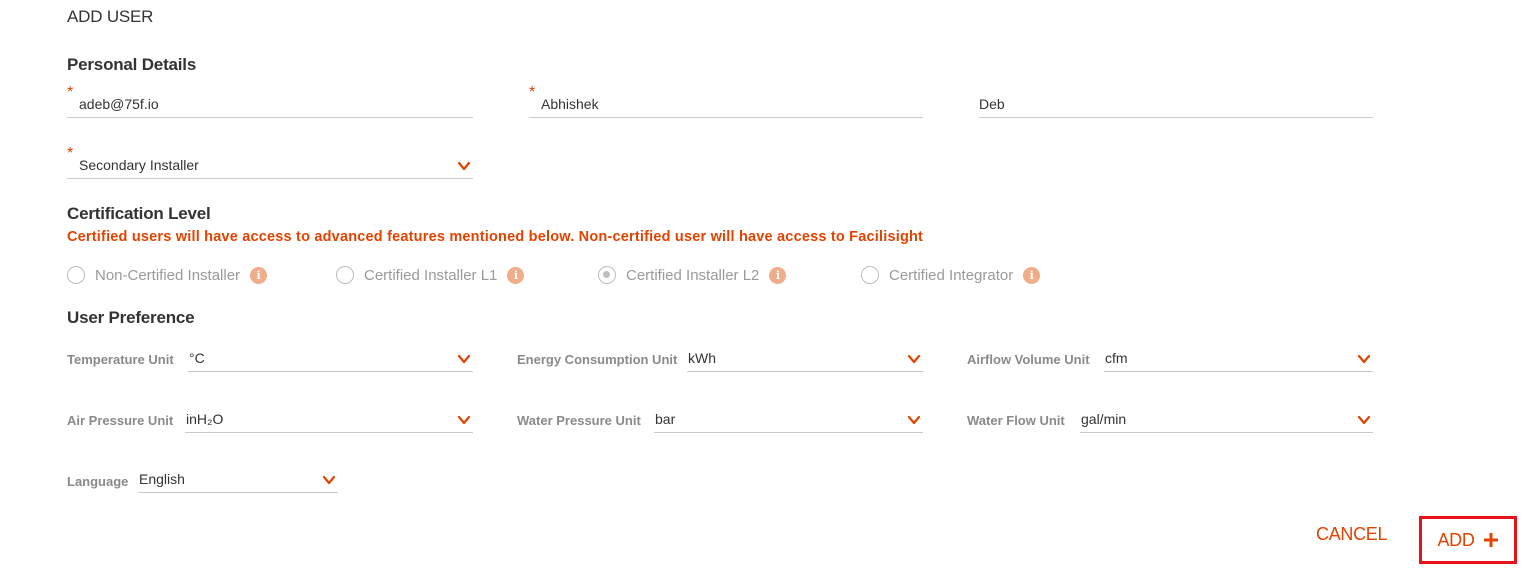 The image size is (1534, 570). Describe the element at coordinates (1490, 540) in the screenshot. I see `plus-icon` at that location.